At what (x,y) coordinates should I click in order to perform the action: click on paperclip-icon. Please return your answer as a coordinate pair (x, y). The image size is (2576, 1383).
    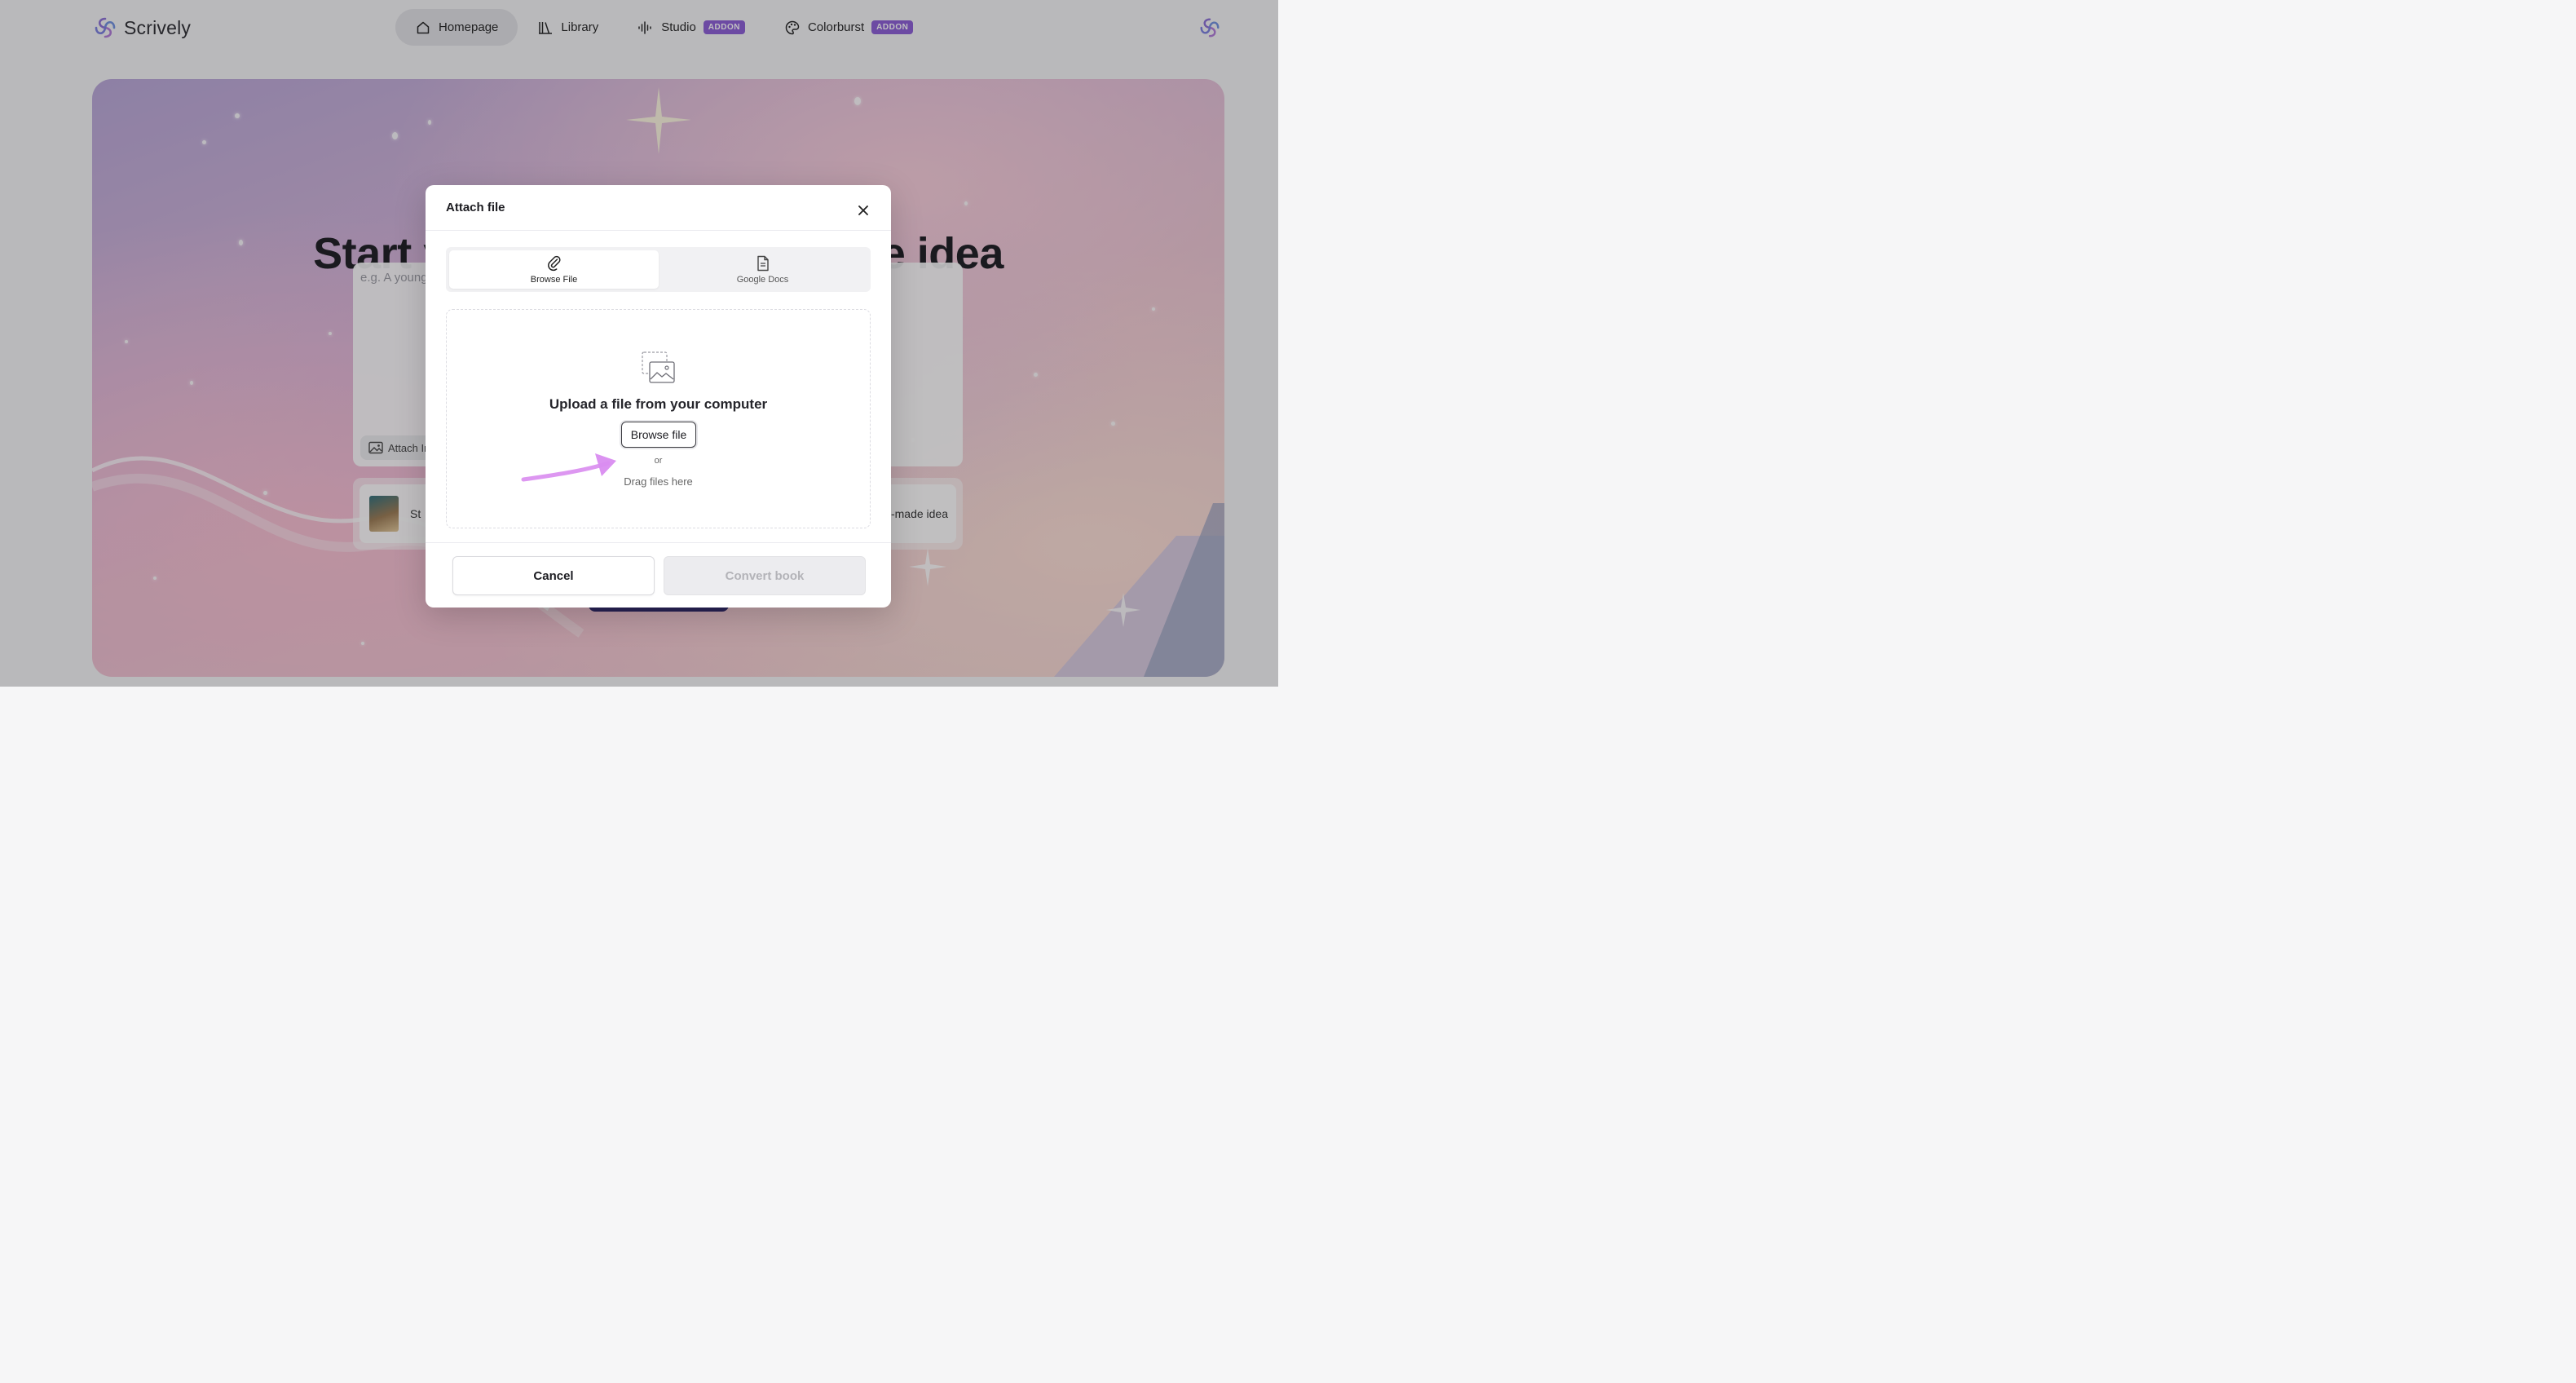
    Looking at the image, I should click on (553, 263).